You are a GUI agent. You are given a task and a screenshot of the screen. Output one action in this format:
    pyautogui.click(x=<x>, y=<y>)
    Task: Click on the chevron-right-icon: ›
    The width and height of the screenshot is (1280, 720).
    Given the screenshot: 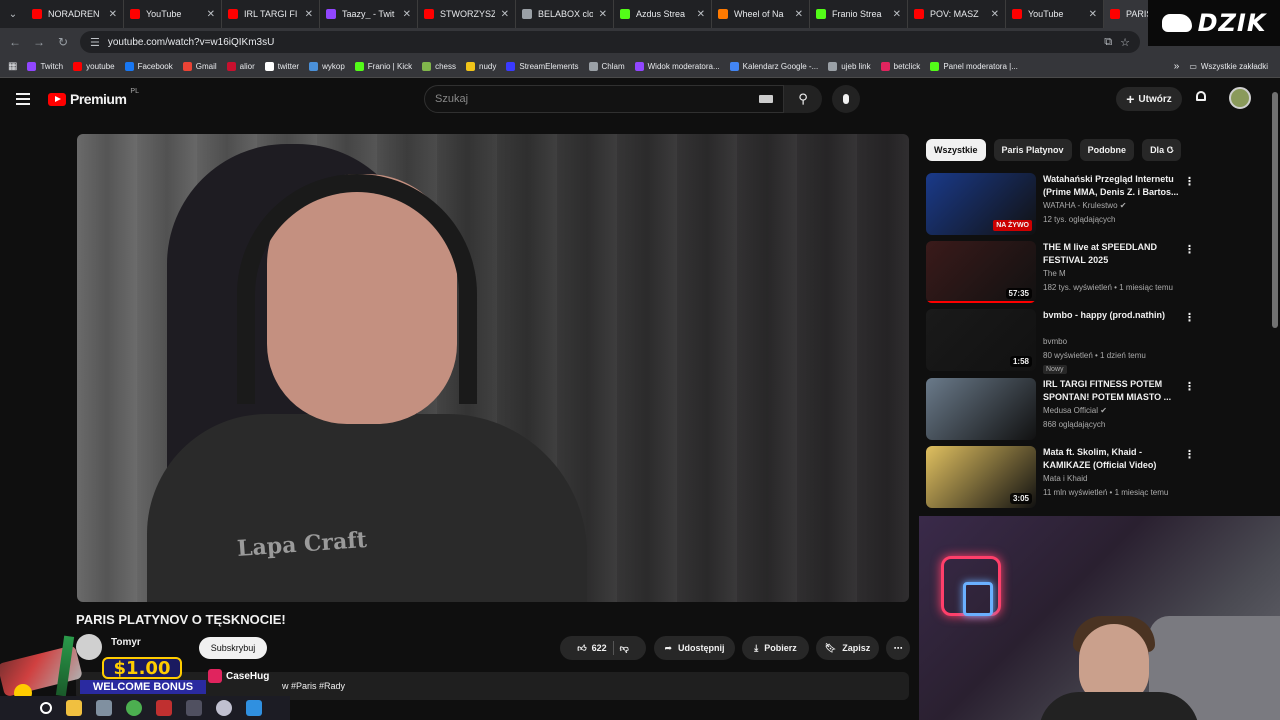 What is the action you would take?
    pyautogui.click(x=1172, y=150)
    